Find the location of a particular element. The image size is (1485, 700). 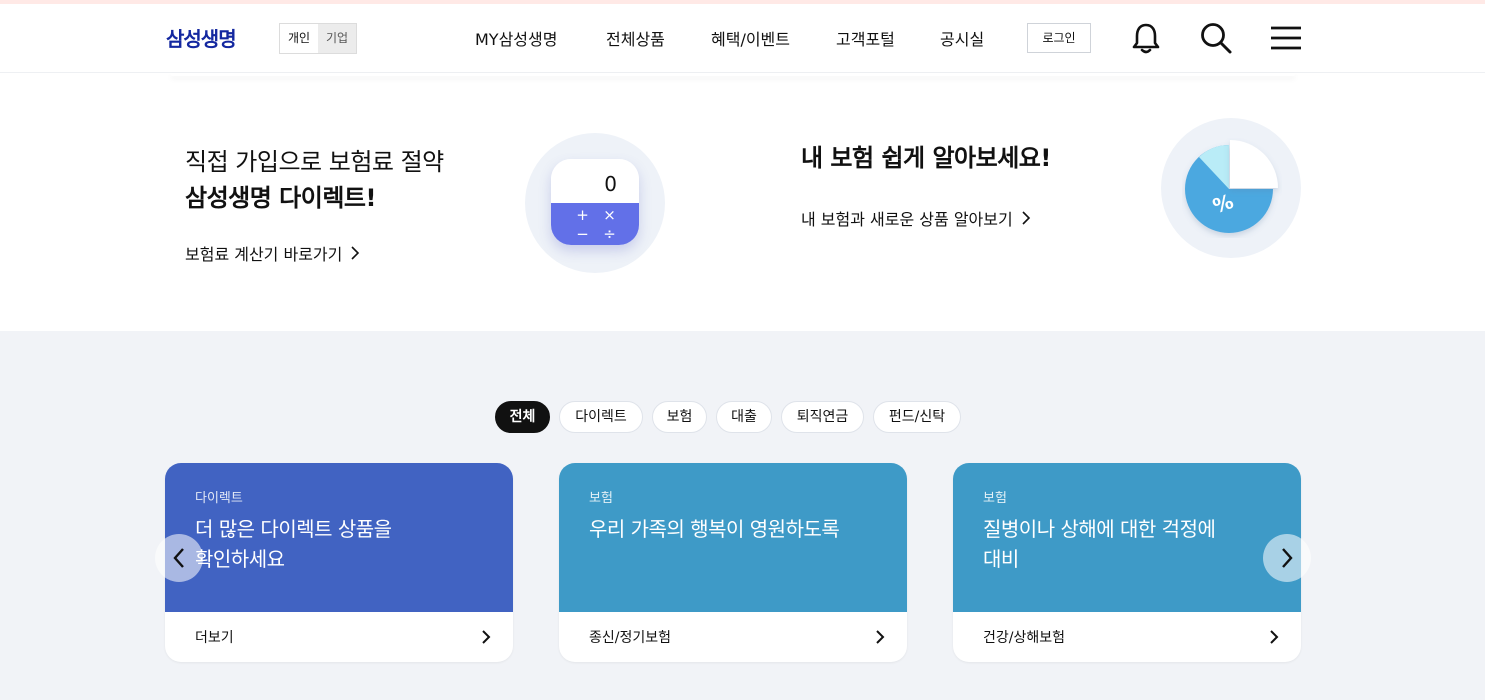

carousel-next-button is located at coordinates (1287, 558).